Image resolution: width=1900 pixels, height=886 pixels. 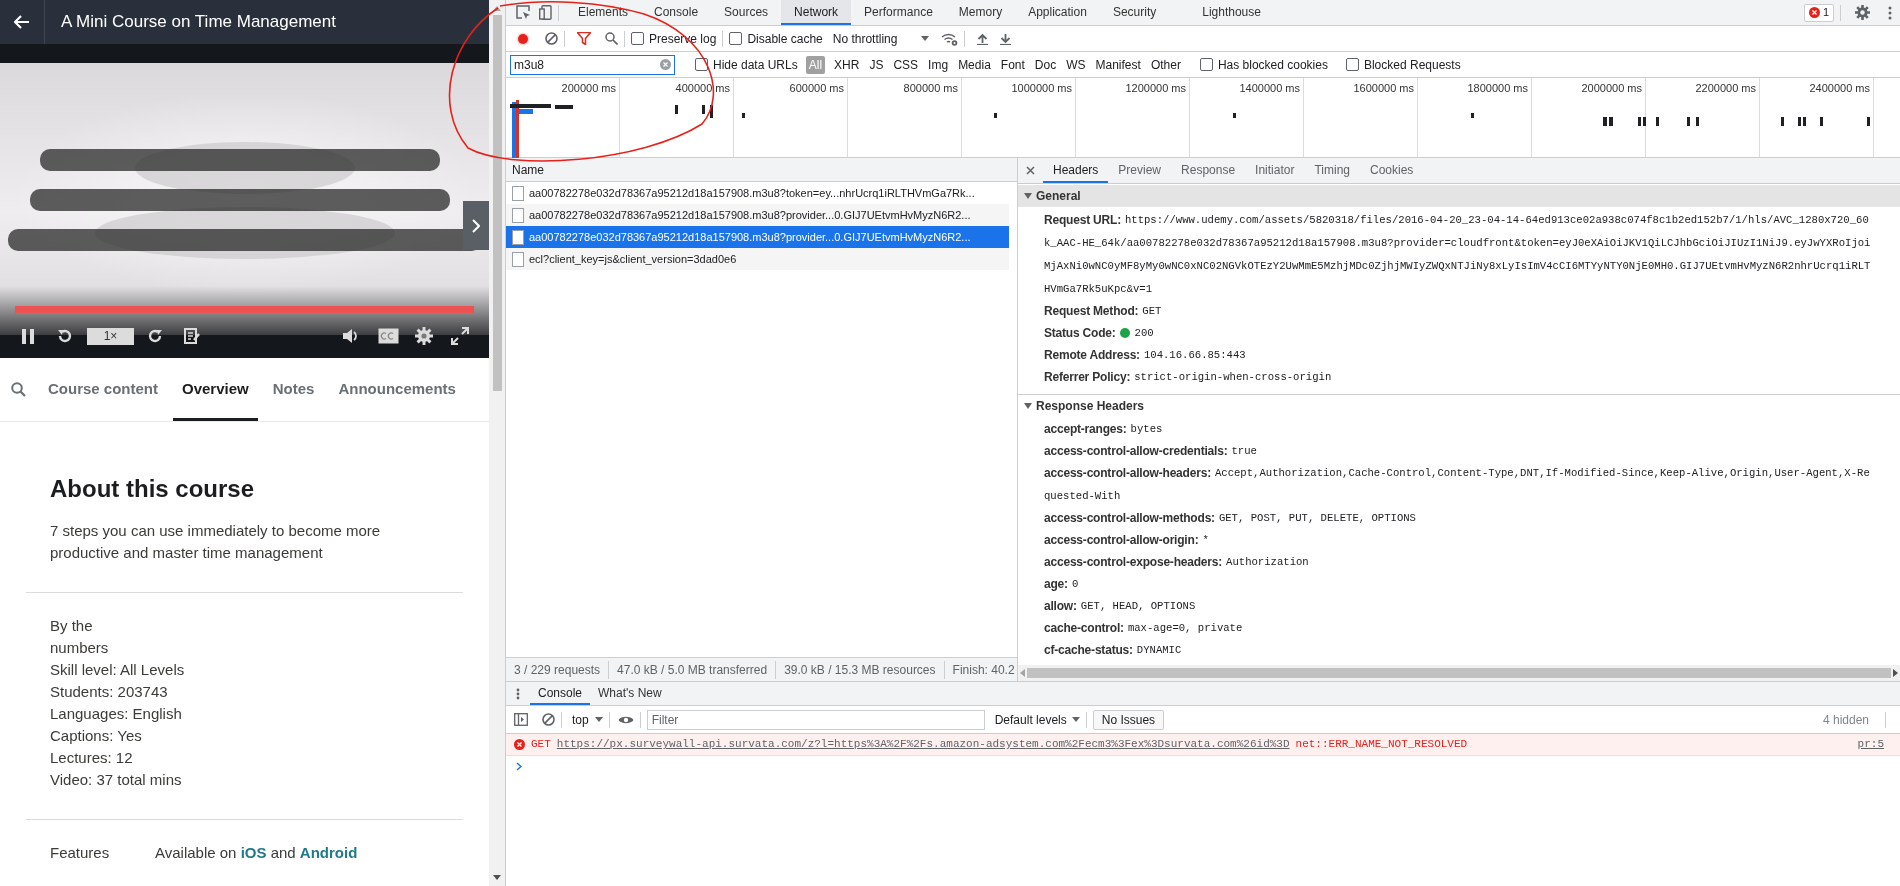 What do you see at coordinates (460, 336) in the screenshot?
I see `fullscreen-icon` at bounding box center [460, 336].